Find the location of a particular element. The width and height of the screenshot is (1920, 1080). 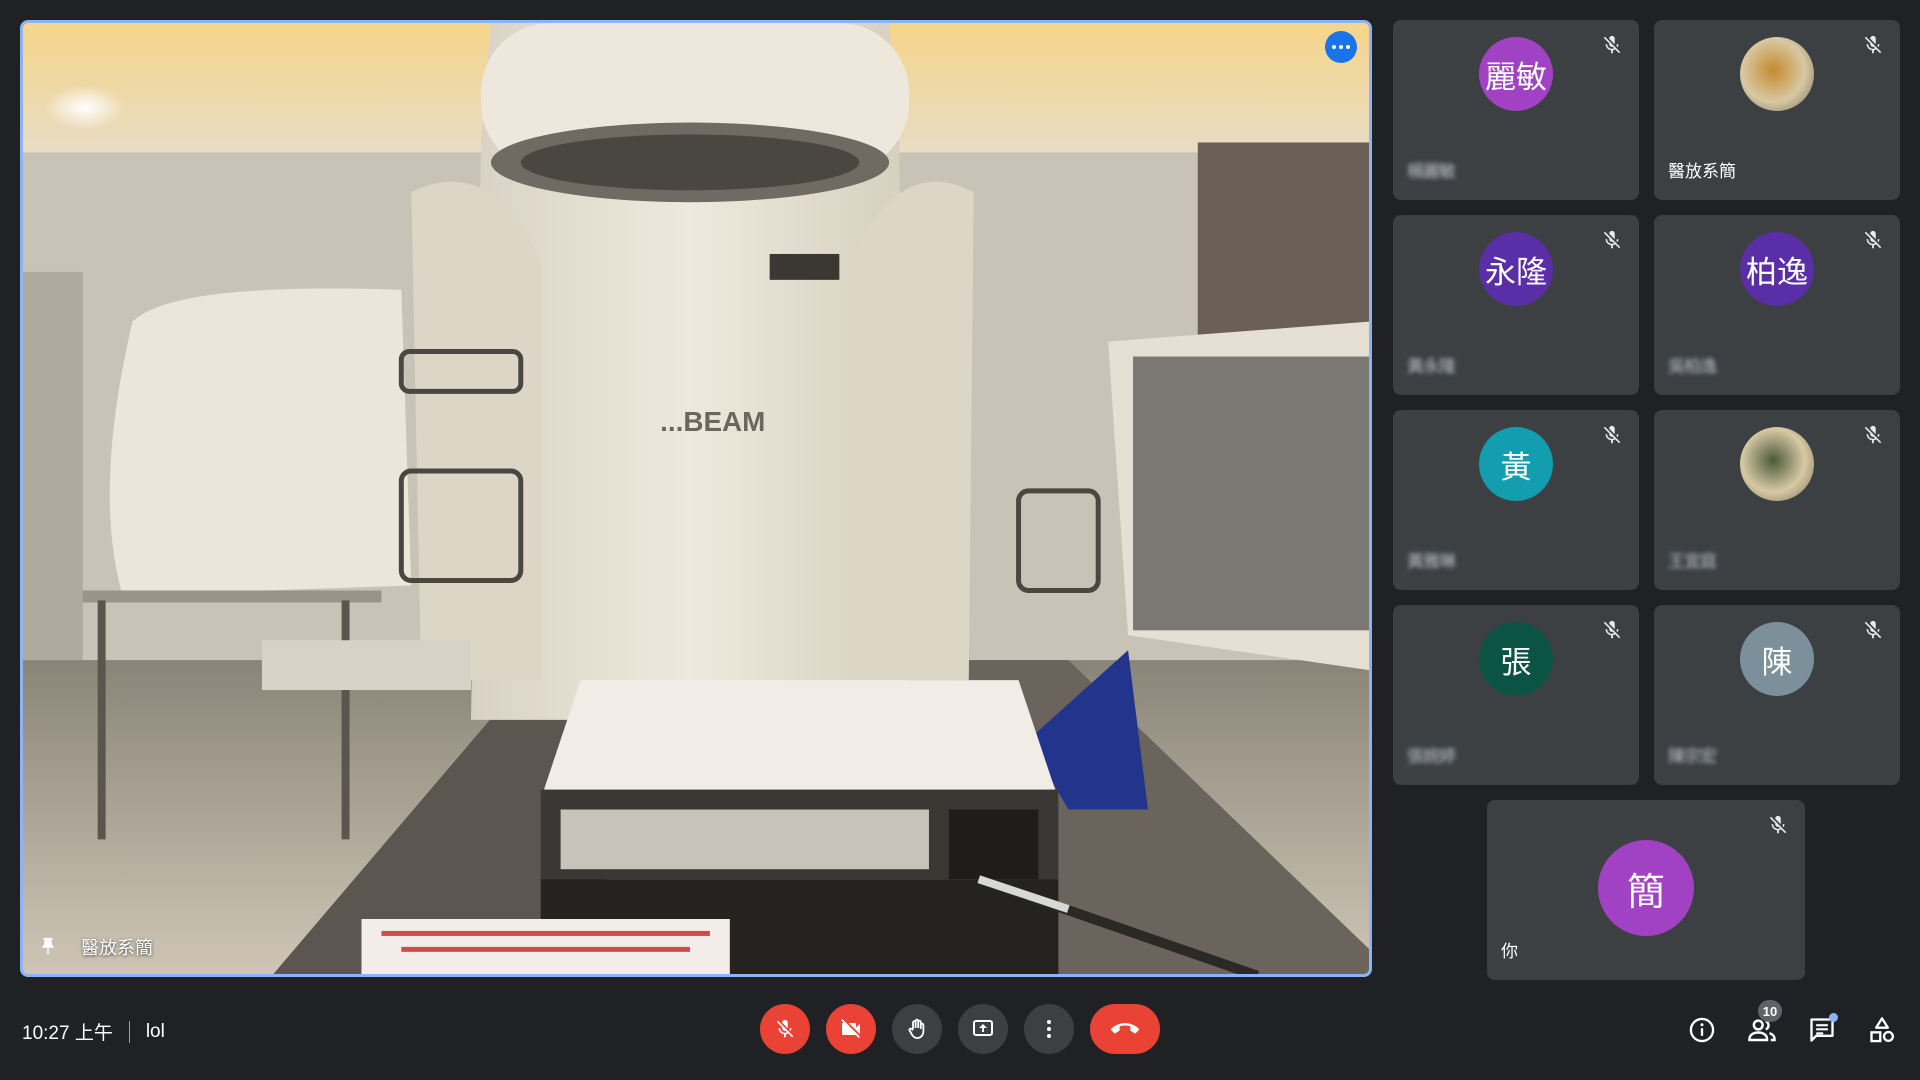

info-icon is located at coordinates (1702, 1030).